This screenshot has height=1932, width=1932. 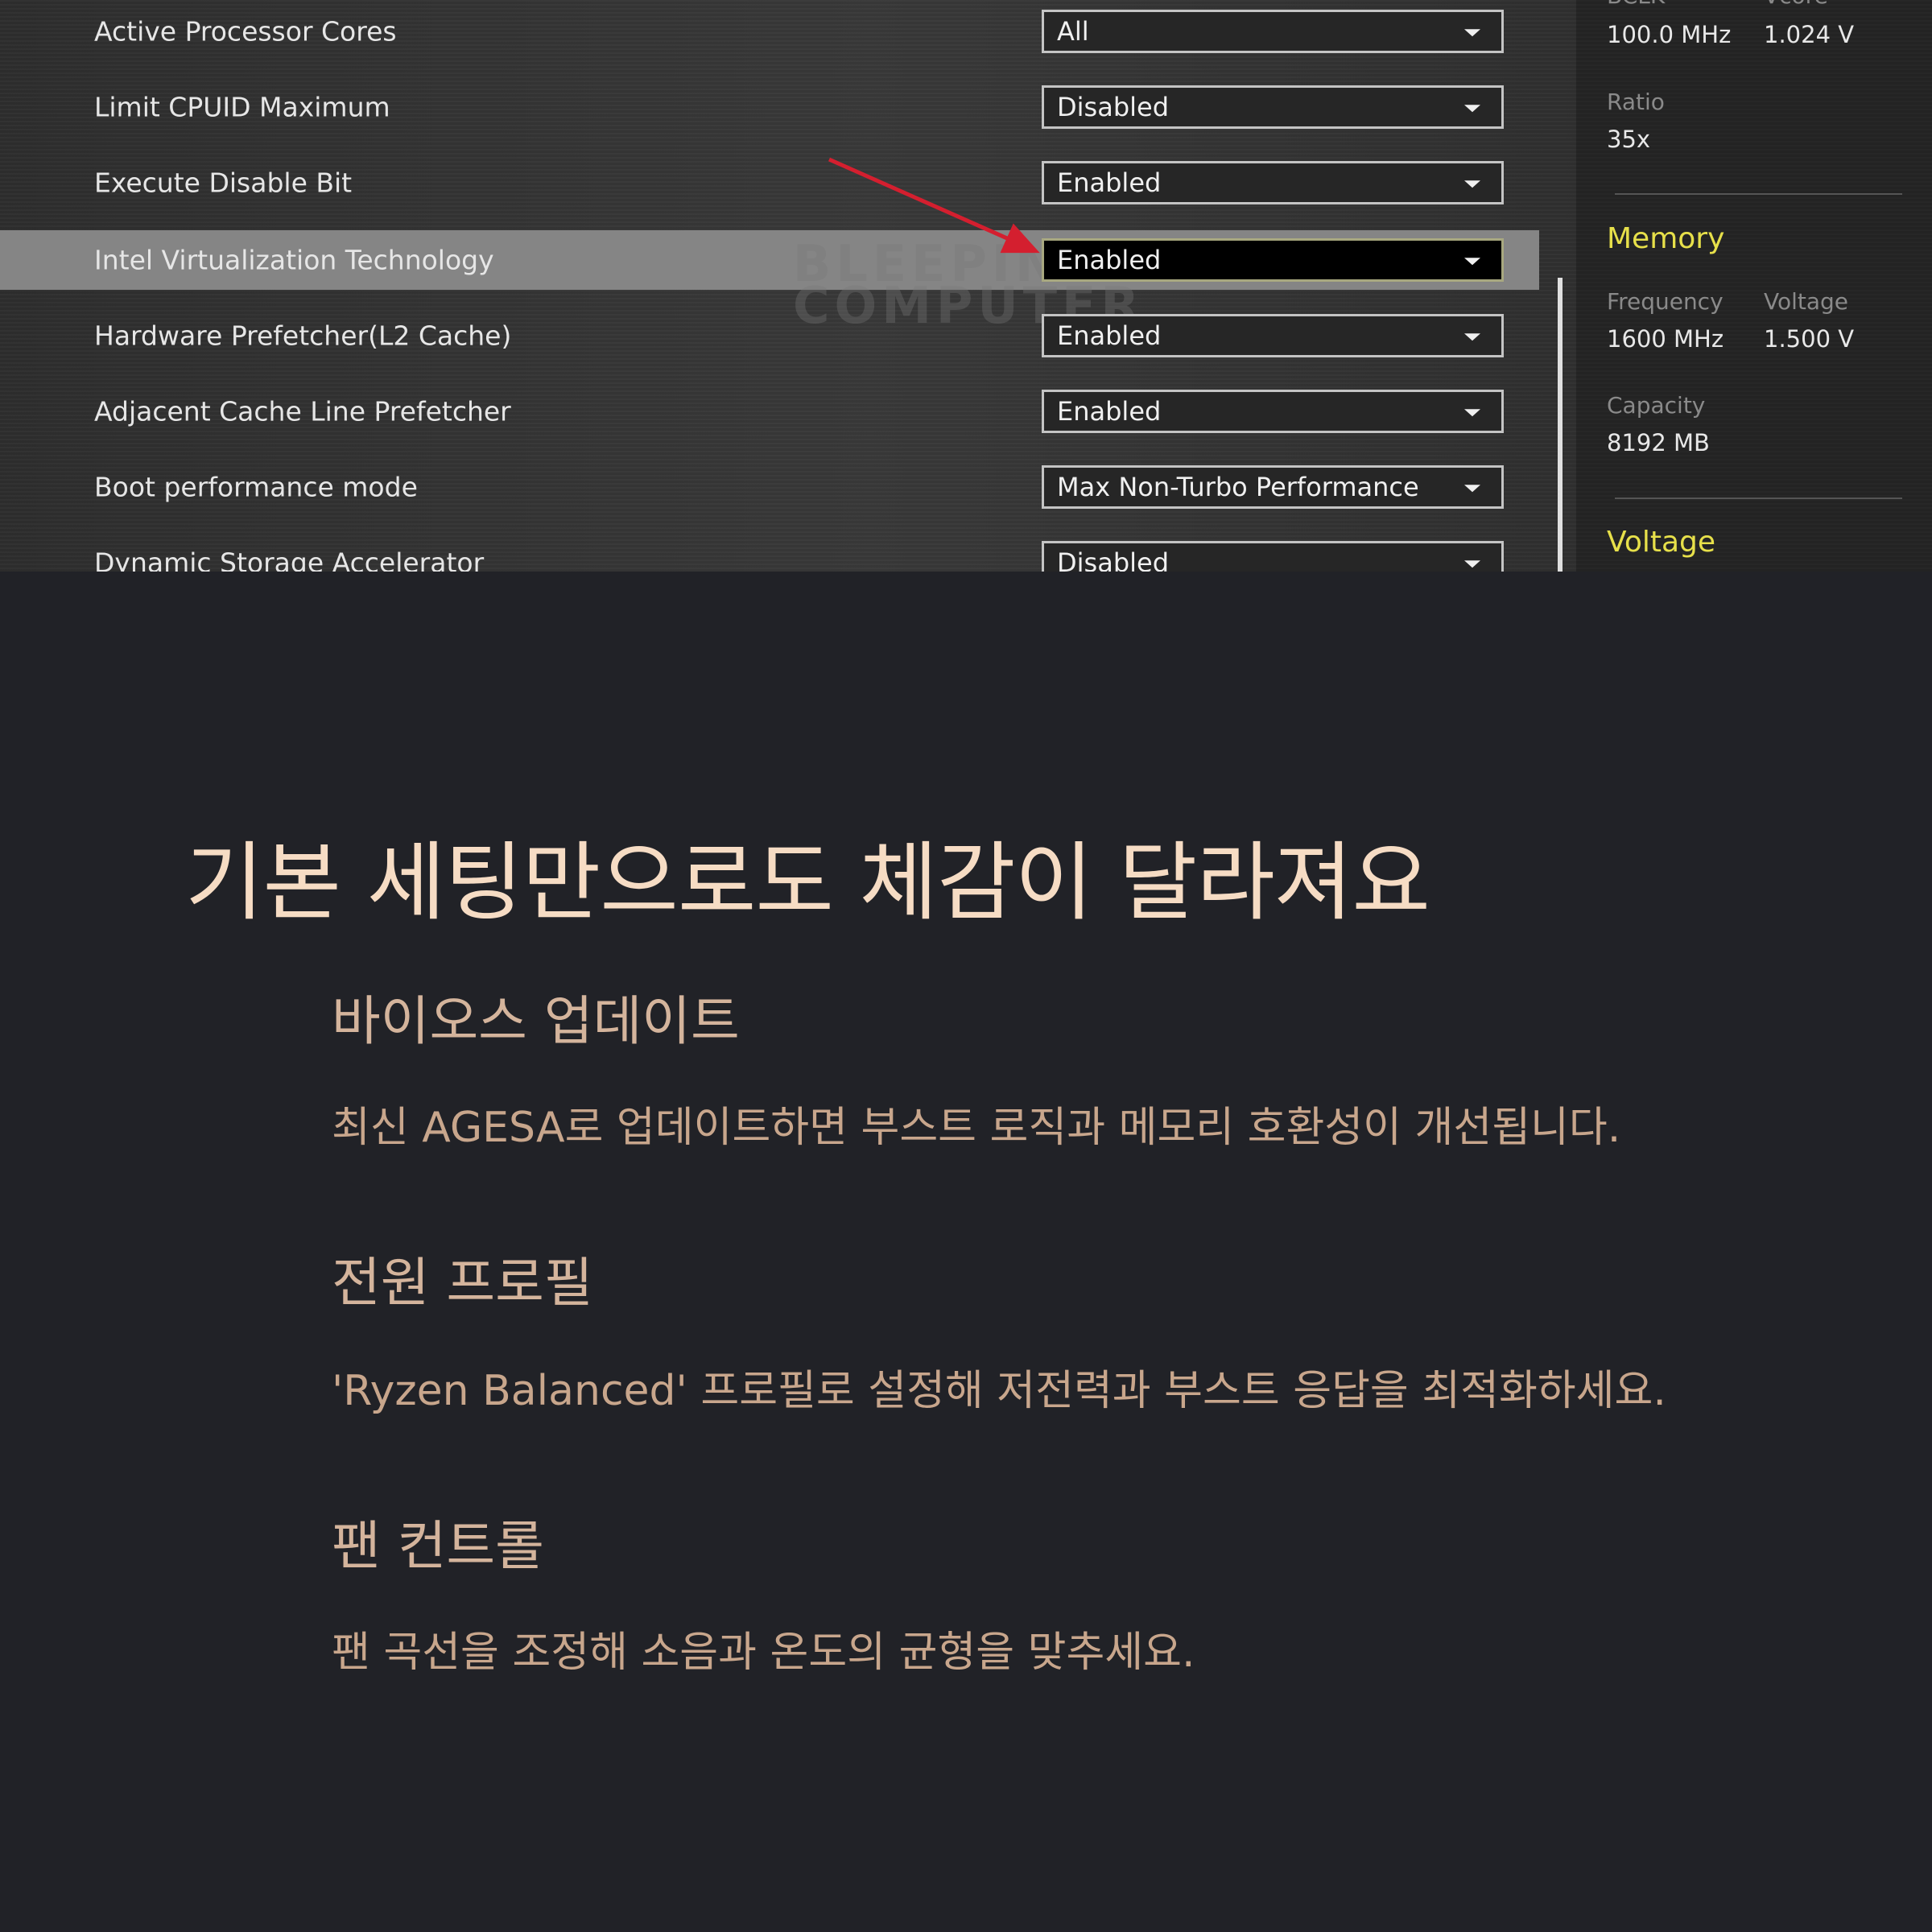 What do you see at coordinates (769, 411) in the screenshot?
I see `setting-row-adjacent-cache-line-prefetcher: Adjacent Cache Line Prefetcher Enabled` at bounding box center [769, 411].